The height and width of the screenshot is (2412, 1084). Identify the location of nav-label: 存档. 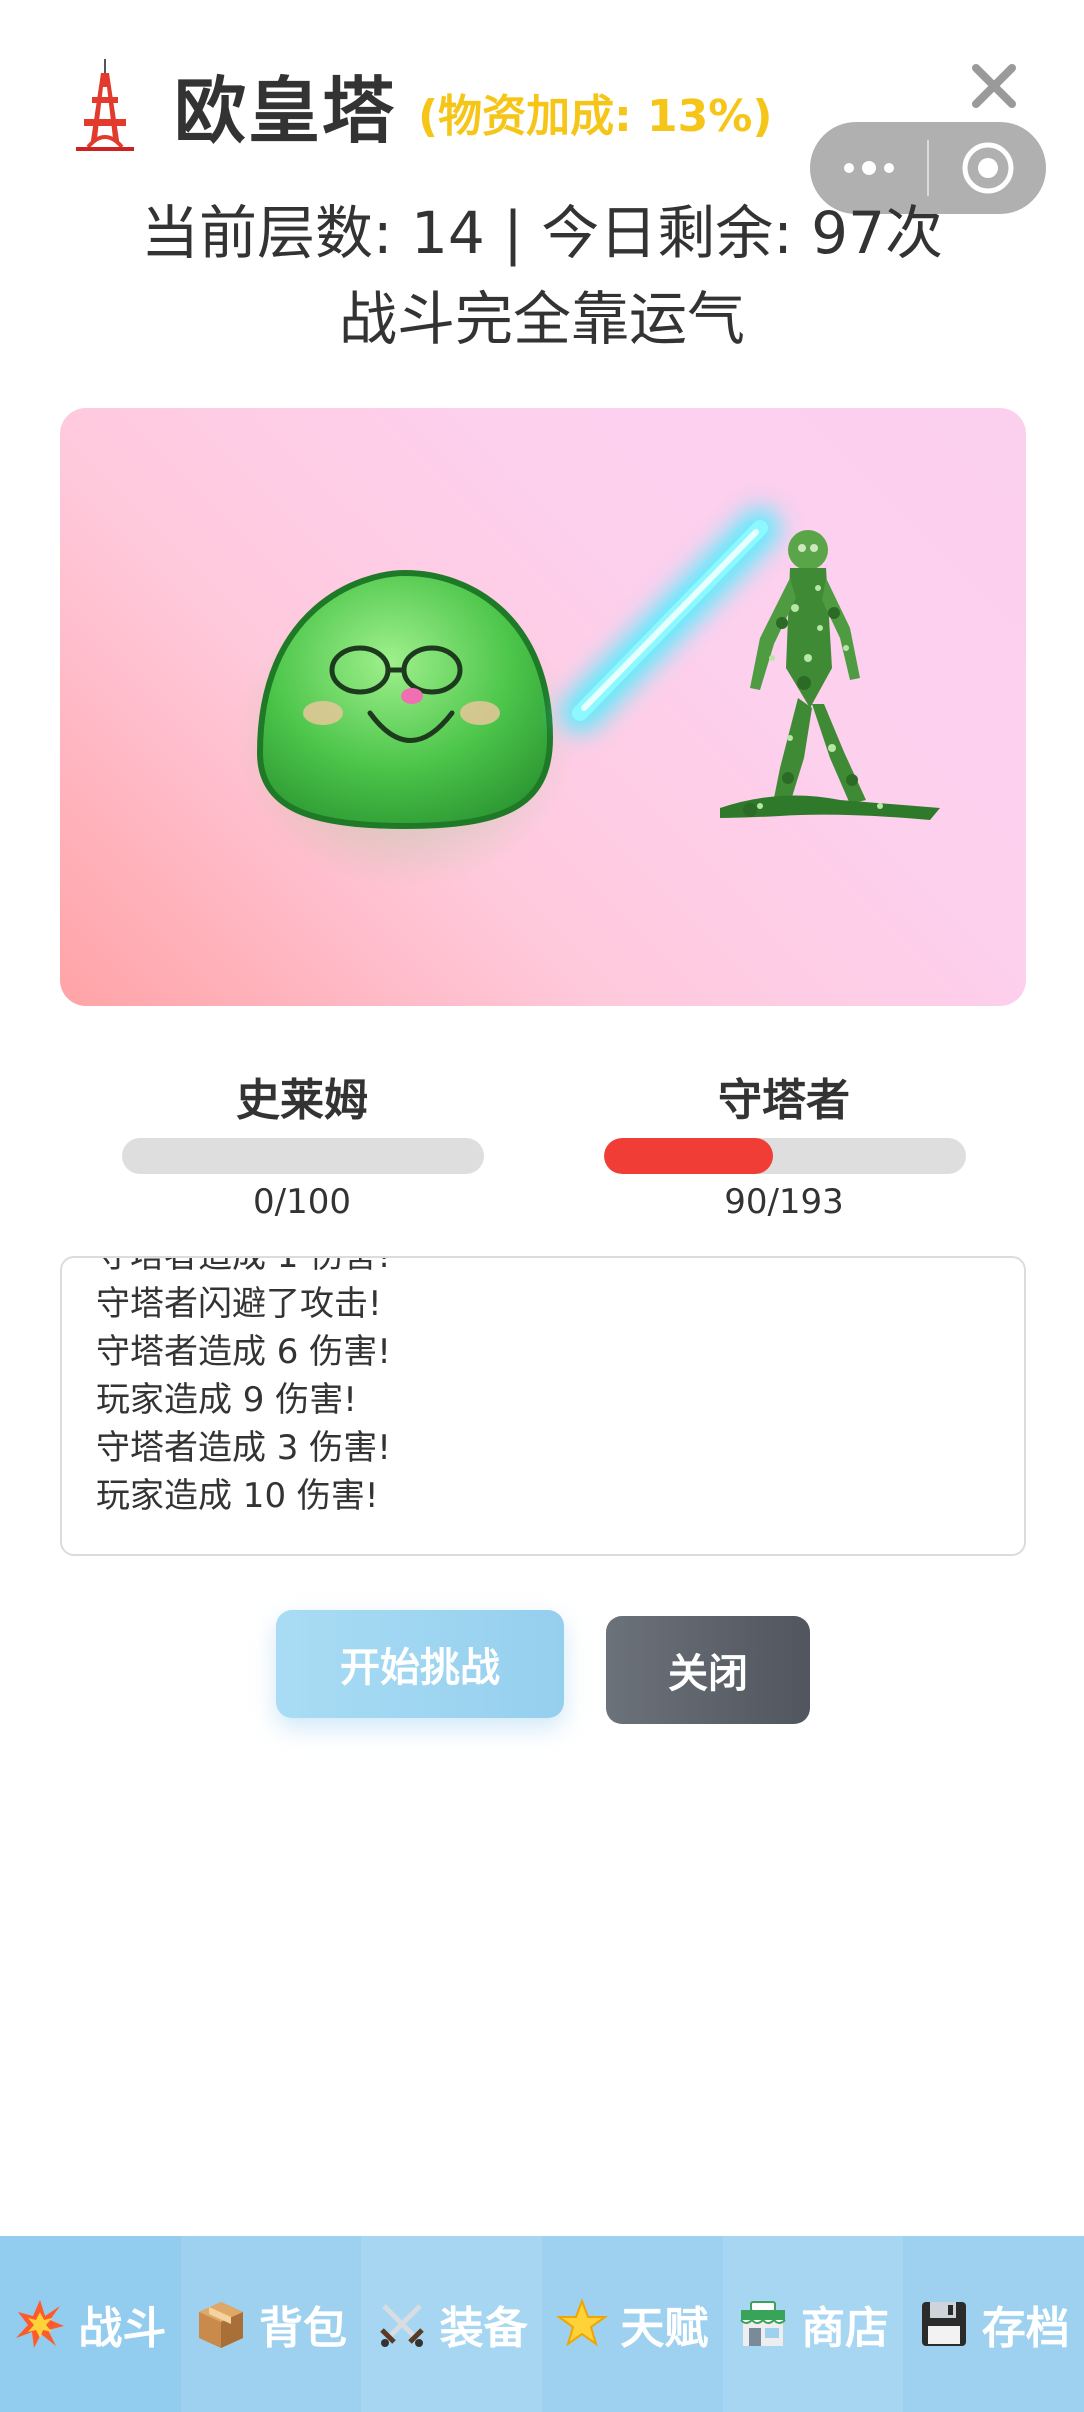
(1025, 2328).